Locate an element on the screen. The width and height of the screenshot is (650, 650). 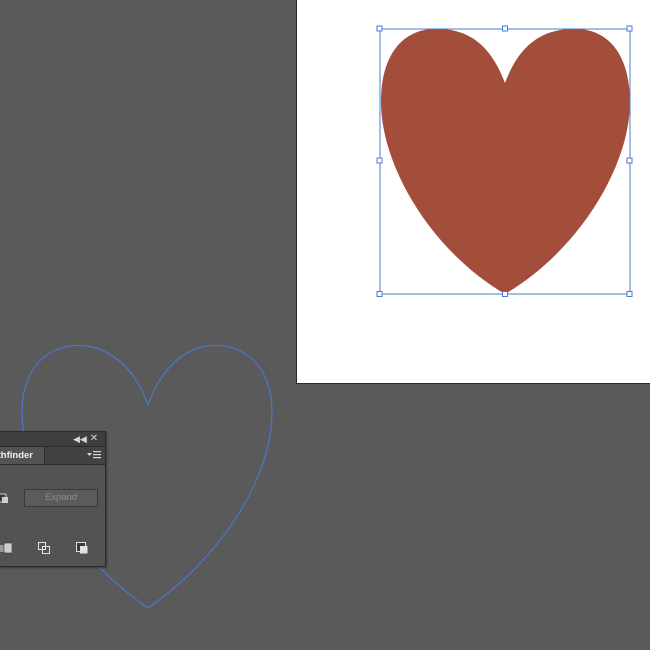
double-chevron-left-icon: ◀◀ is located at coordinates (80, 439).